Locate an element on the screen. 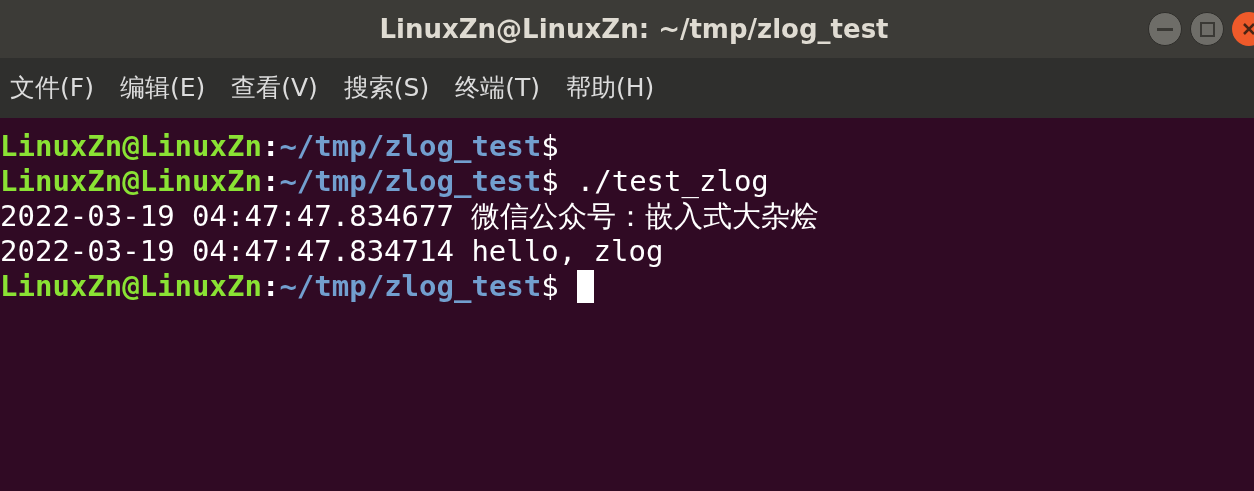  menu-item: 搜索(S) is located at coordinates (386, 88).